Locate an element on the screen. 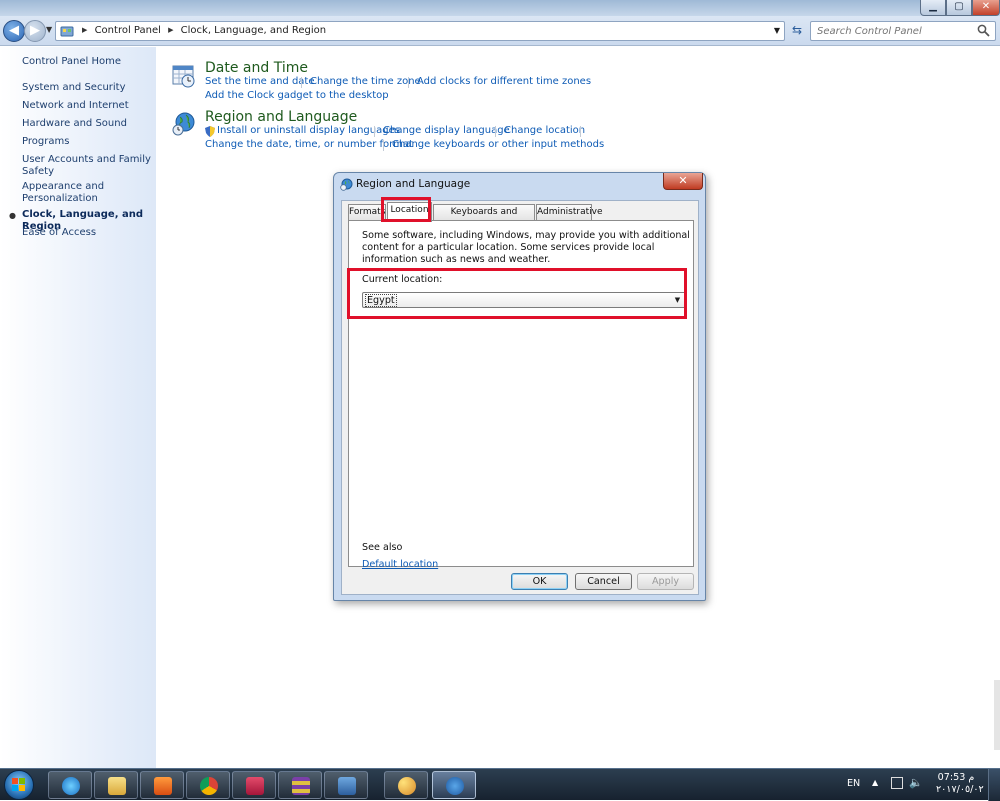  refresh-button: ⇆ is located at coordinates (797, 31).